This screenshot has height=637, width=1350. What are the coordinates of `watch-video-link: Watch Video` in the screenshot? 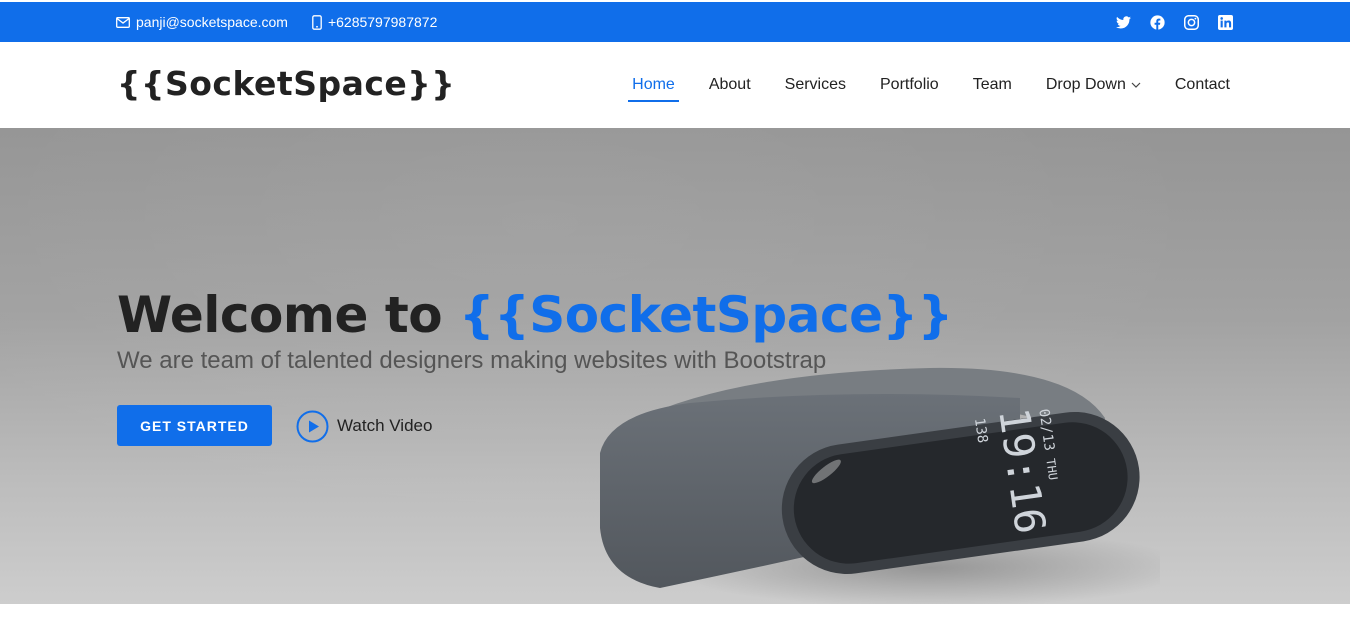 It's located at (364, 426).